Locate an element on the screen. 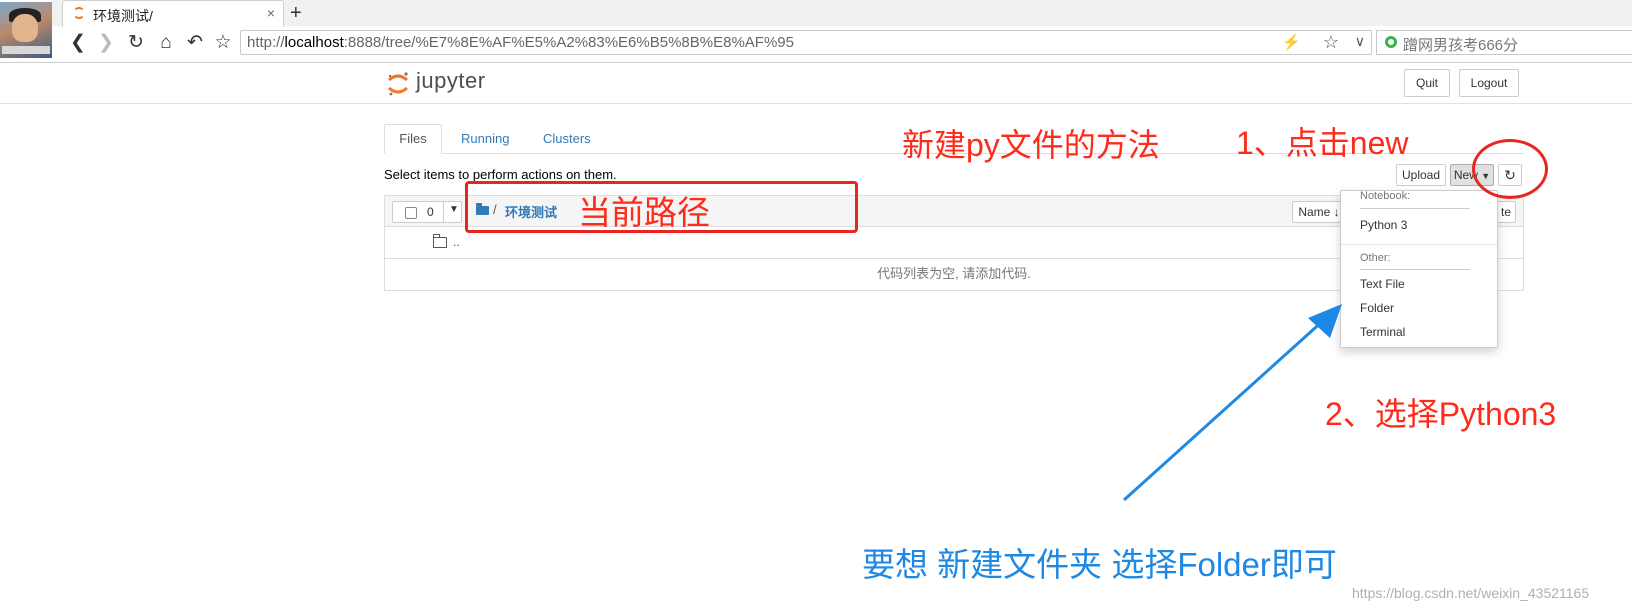  menu-item-text-file: Text File is located at coordinates (1382, 284).